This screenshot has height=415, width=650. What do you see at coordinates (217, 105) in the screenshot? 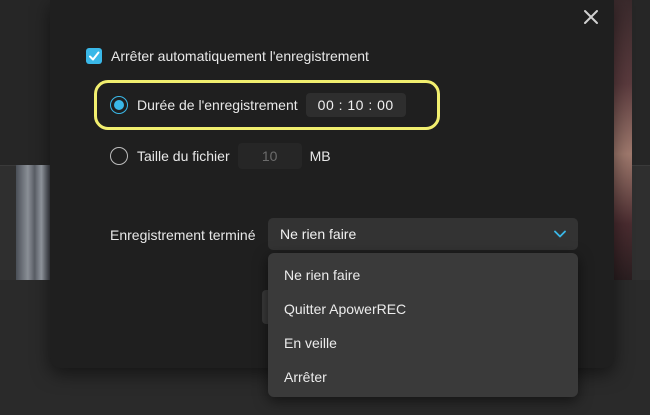
I see `duration-label: Durée de l'enregistrement` at bounding box center [217, 105].